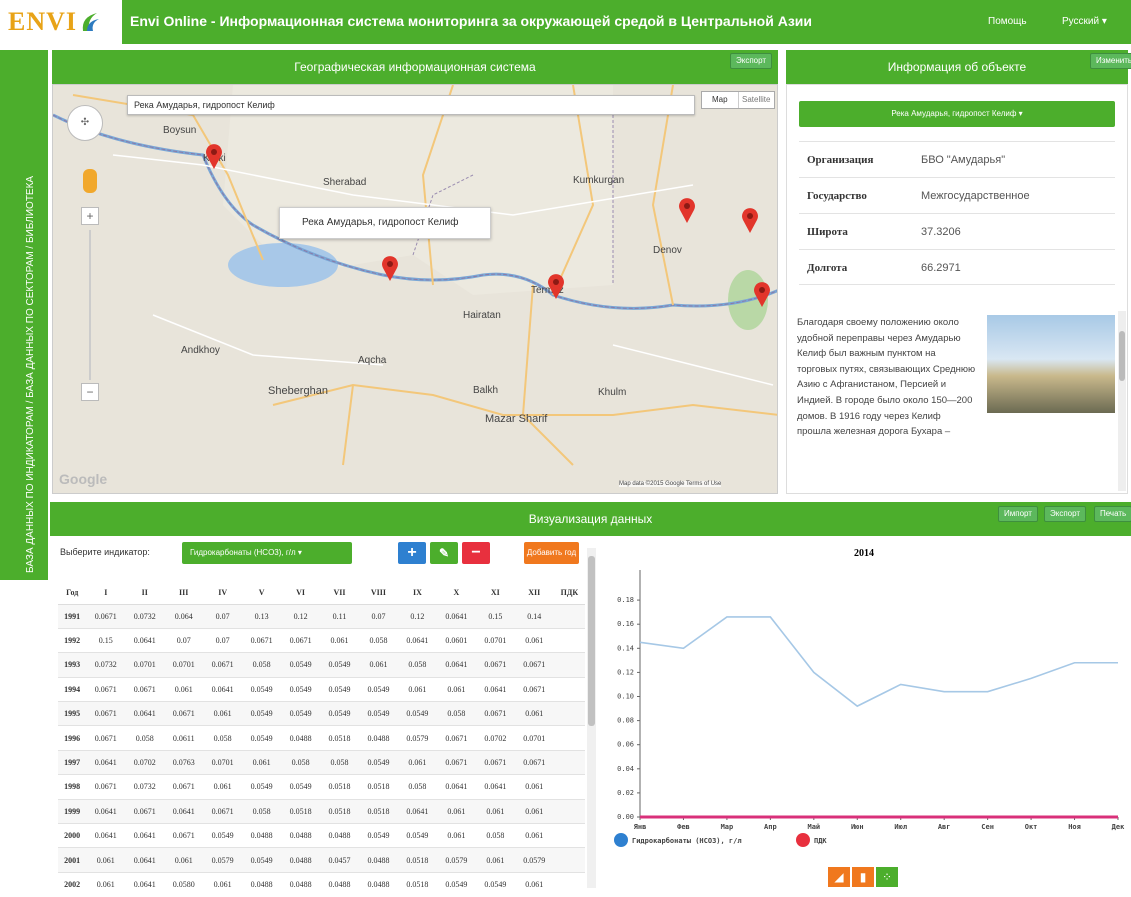 This screenshot has width=1131, height=897. I want to click on envi-logo: ENVI, so click(61, 22).